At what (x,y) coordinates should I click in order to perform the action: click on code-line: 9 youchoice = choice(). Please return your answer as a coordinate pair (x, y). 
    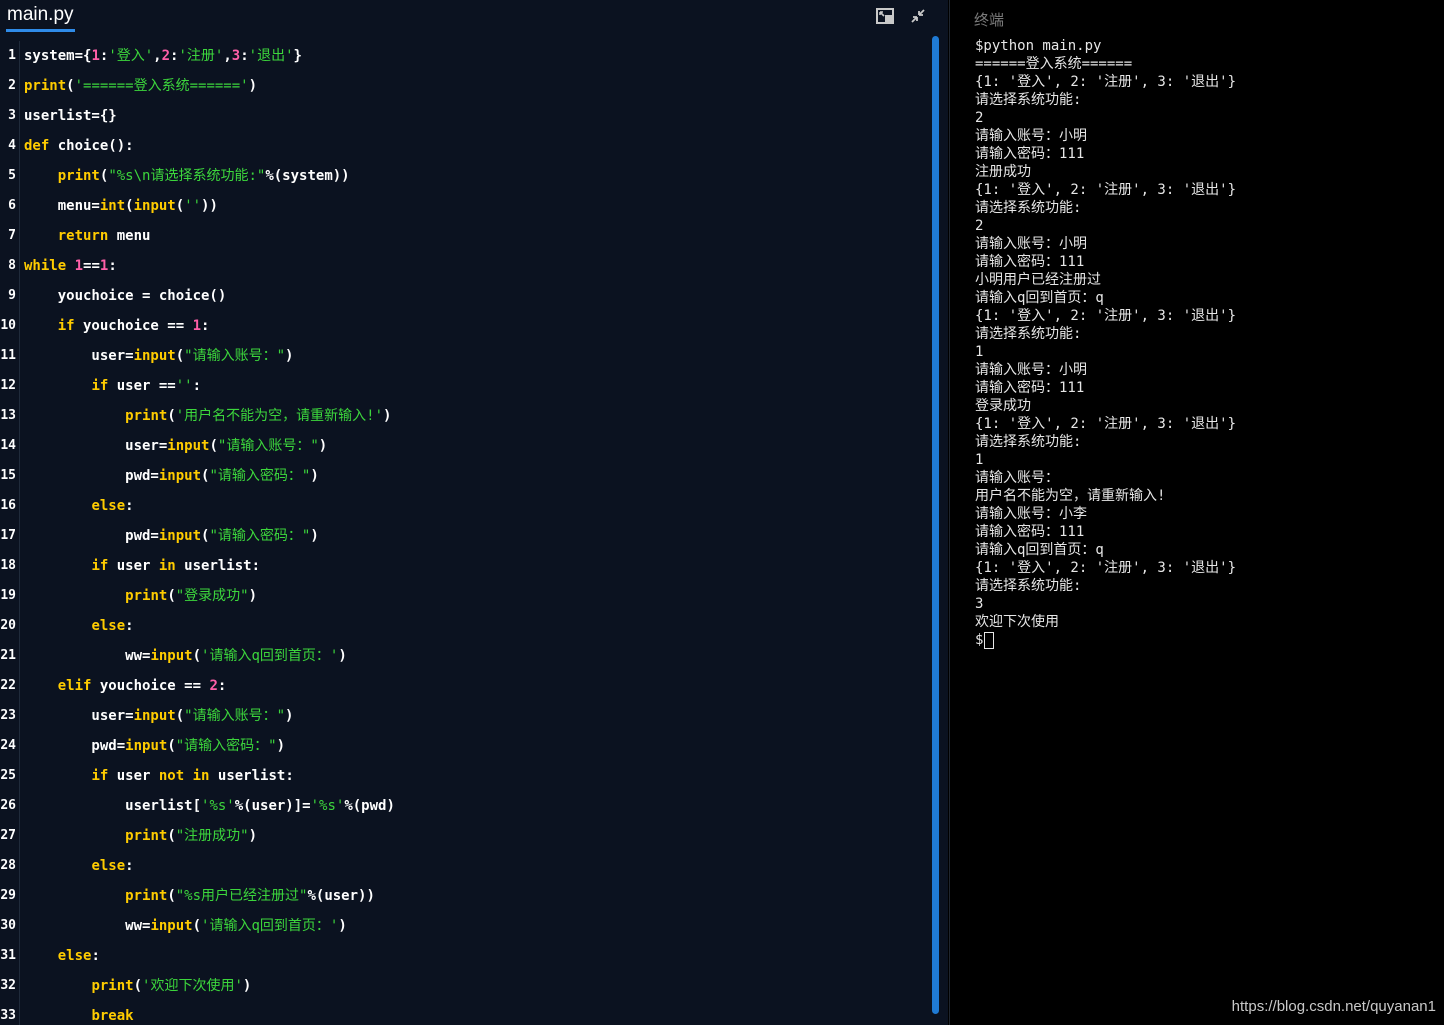
    Looking at the image, I should click on (465, 296).